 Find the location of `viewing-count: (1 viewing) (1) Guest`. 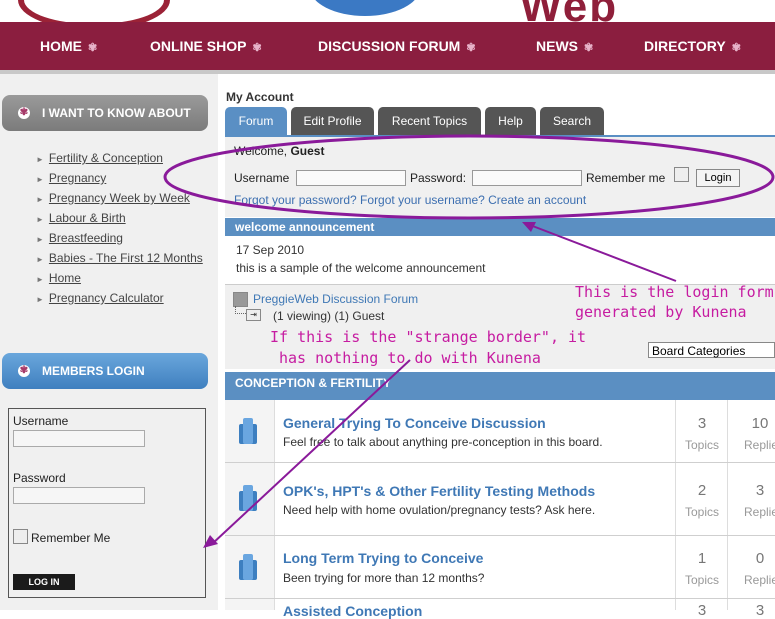

viewing-count: (1 viewing) (1) Guest is located at coordinates (329, 316).